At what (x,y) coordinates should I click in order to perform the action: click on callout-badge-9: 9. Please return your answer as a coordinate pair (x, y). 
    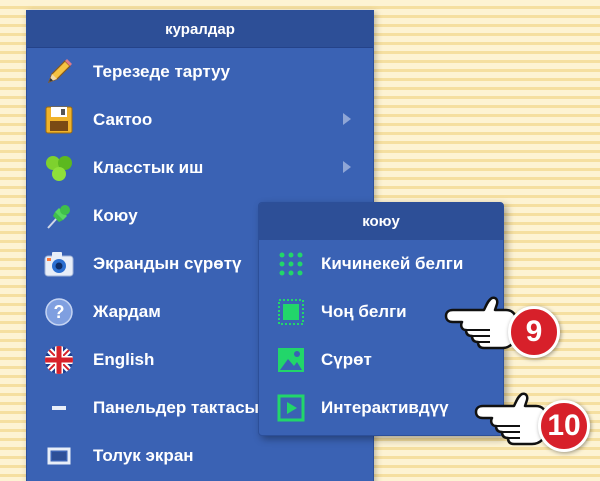
    Looking at the image, I should click on (534, 332).